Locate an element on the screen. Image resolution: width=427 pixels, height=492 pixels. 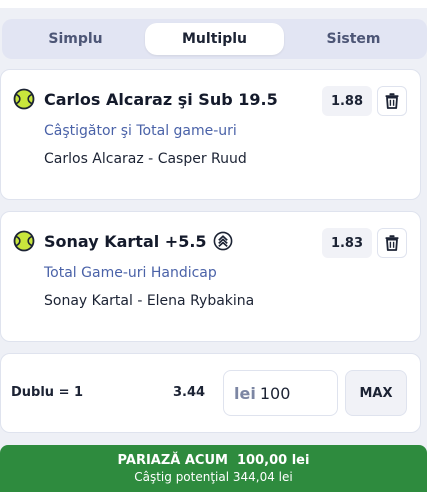
stake-input: lei 100 is located at coordinates (280, 393).